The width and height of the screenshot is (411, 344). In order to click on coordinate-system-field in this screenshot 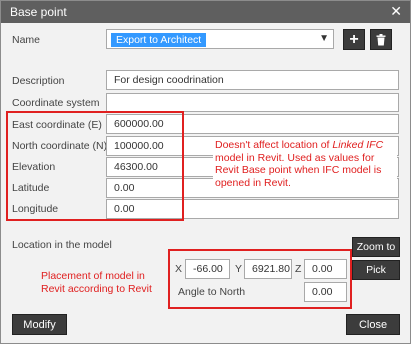, I will do `click(252, 102)`.